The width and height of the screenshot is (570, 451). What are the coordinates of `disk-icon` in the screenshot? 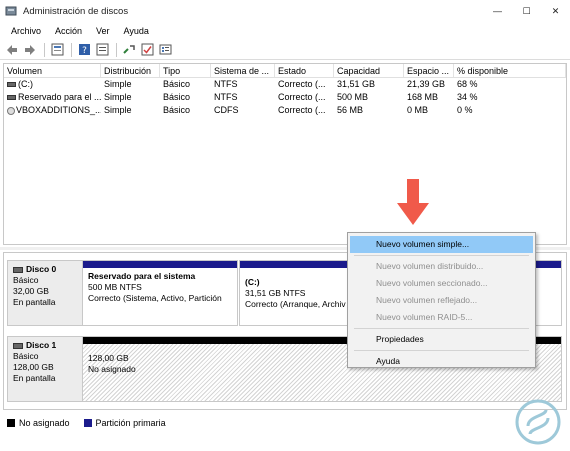 It's located at (18, 269).